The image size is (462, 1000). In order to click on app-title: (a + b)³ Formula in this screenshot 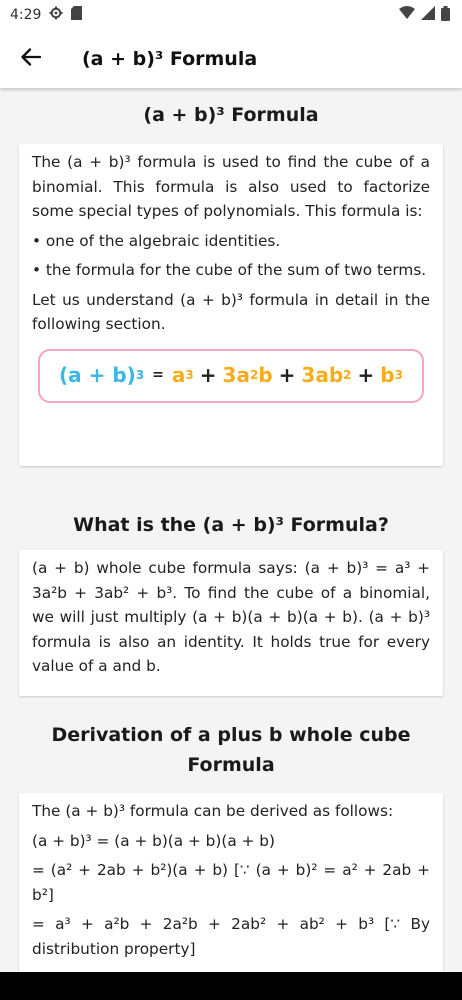, I will do `click(170, 59)`.